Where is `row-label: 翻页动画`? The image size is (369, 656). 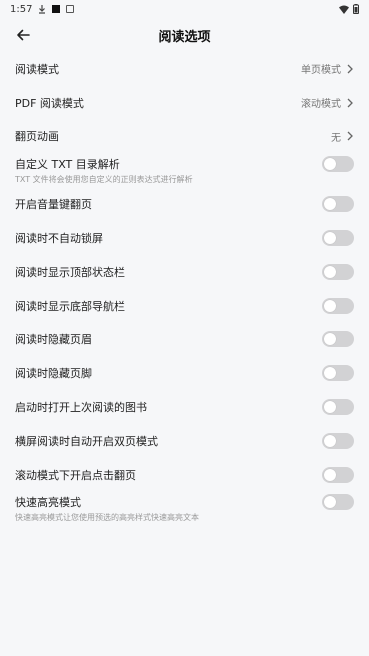
row-label: 翻页动画 is located at coordinates (37, 137).